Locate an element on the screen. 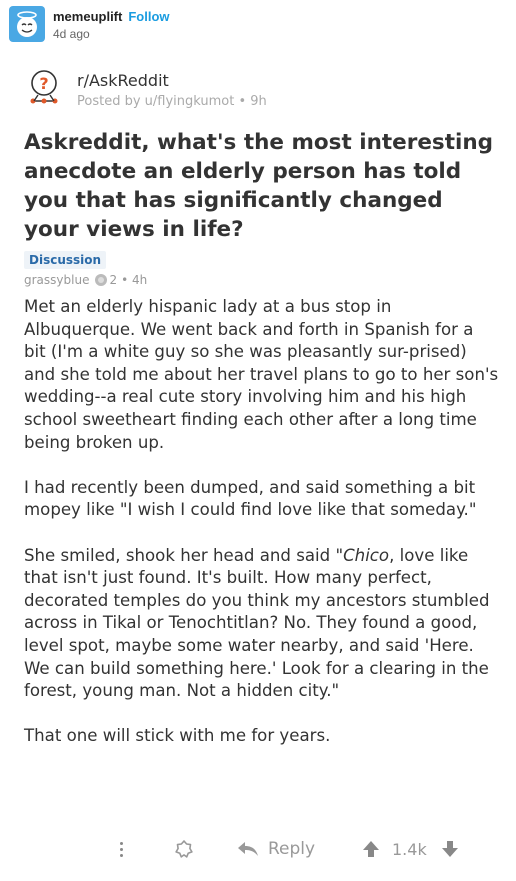 The width and height of the screenshot is (516, 881). post-timestamp: 4d ago is located at coordinates (71, 34).